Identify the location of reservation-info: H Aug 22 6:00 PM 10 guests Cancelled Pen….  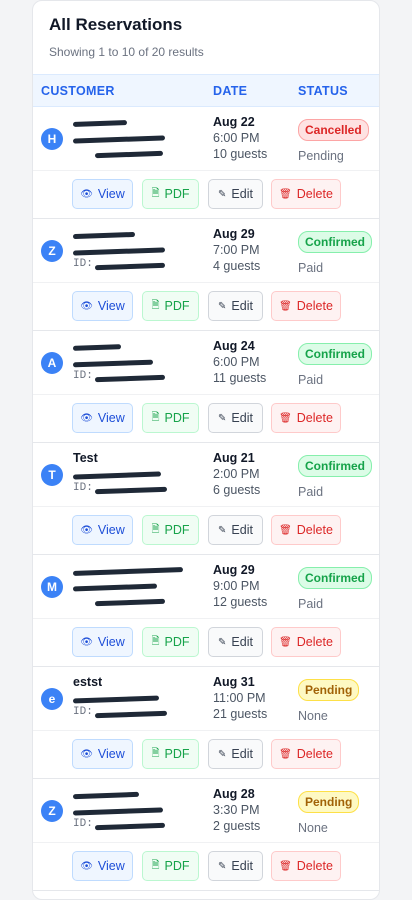
(206, 139).